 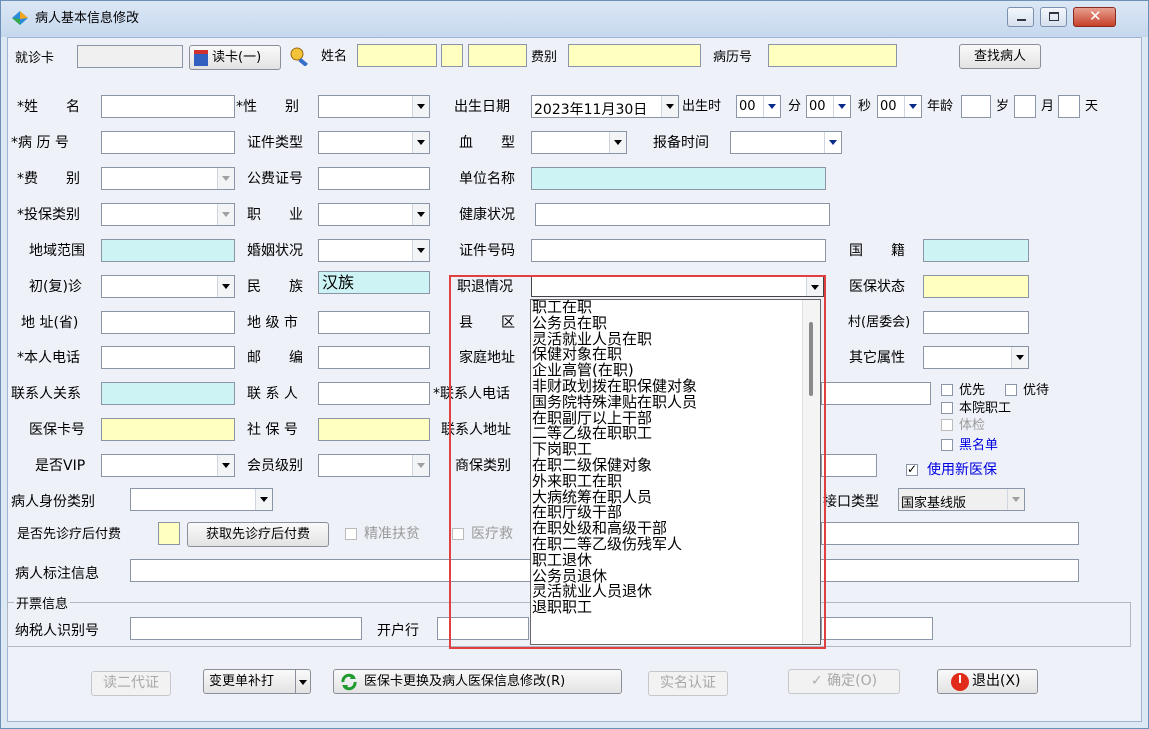 I want to click on minimize-icon, so click(x=1021, y=20).